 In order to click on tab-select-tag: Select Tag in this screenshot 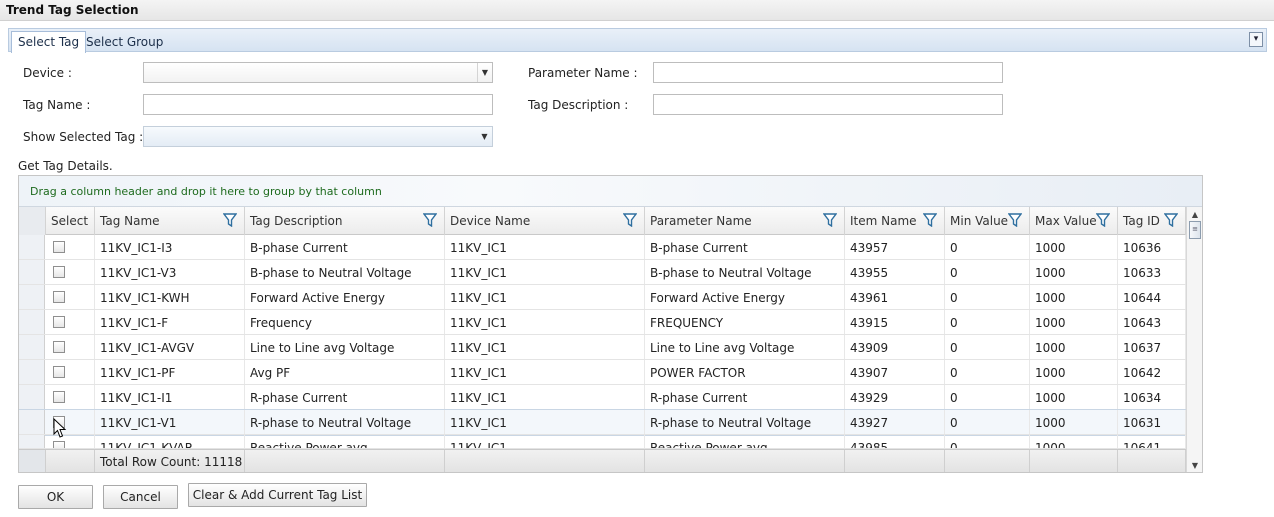, I will do `click(49, 42)`.